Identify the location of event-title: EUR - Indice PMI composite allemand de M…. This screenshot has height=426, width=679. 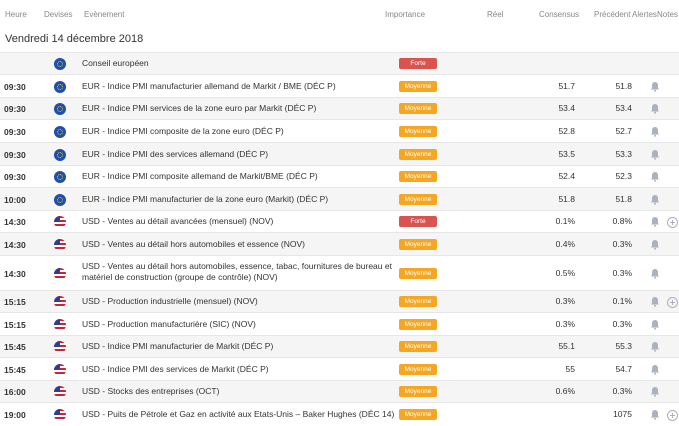
(200, 176).